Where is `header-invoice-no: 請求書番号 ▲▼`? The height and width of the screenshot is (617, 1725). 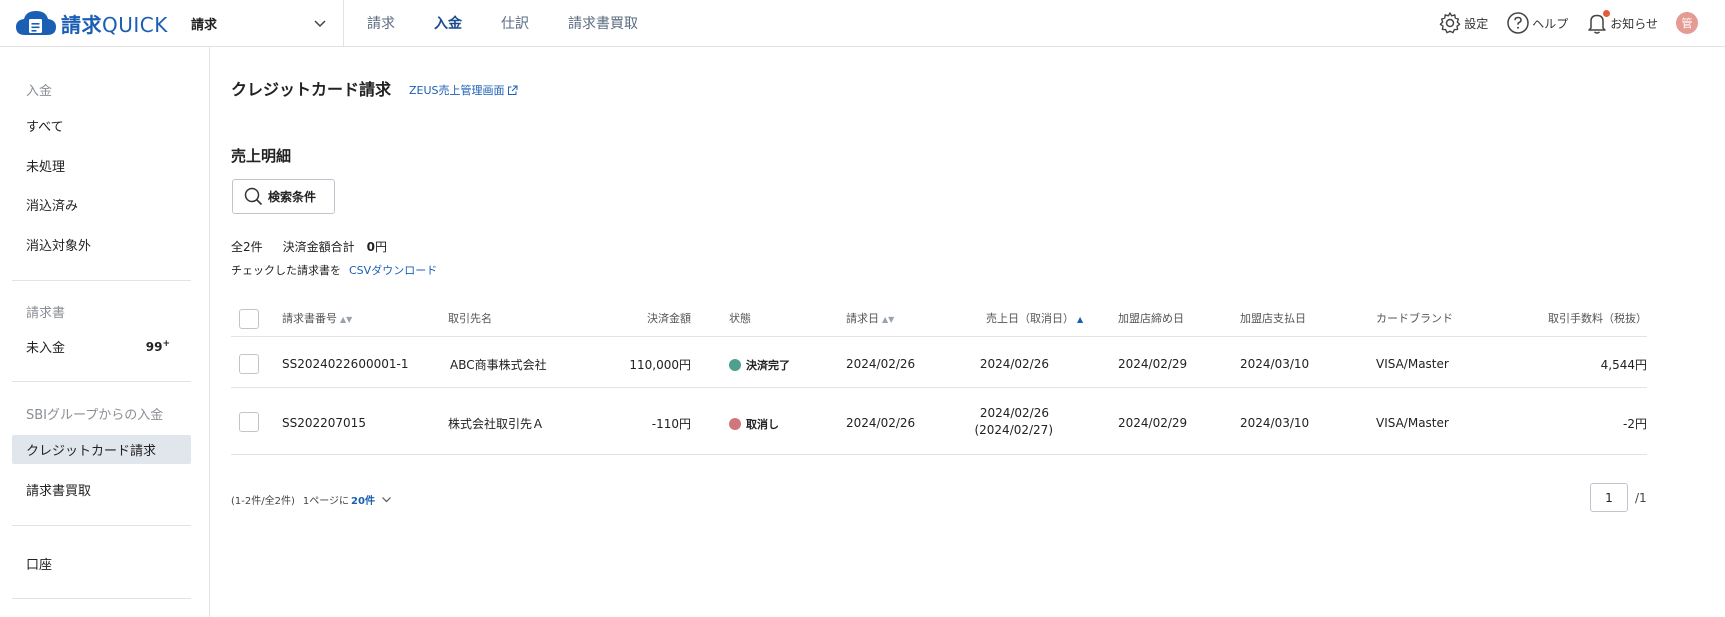
header-invoice-no: 請求書番号 ▲▼ is located at coordinates (317, 319).